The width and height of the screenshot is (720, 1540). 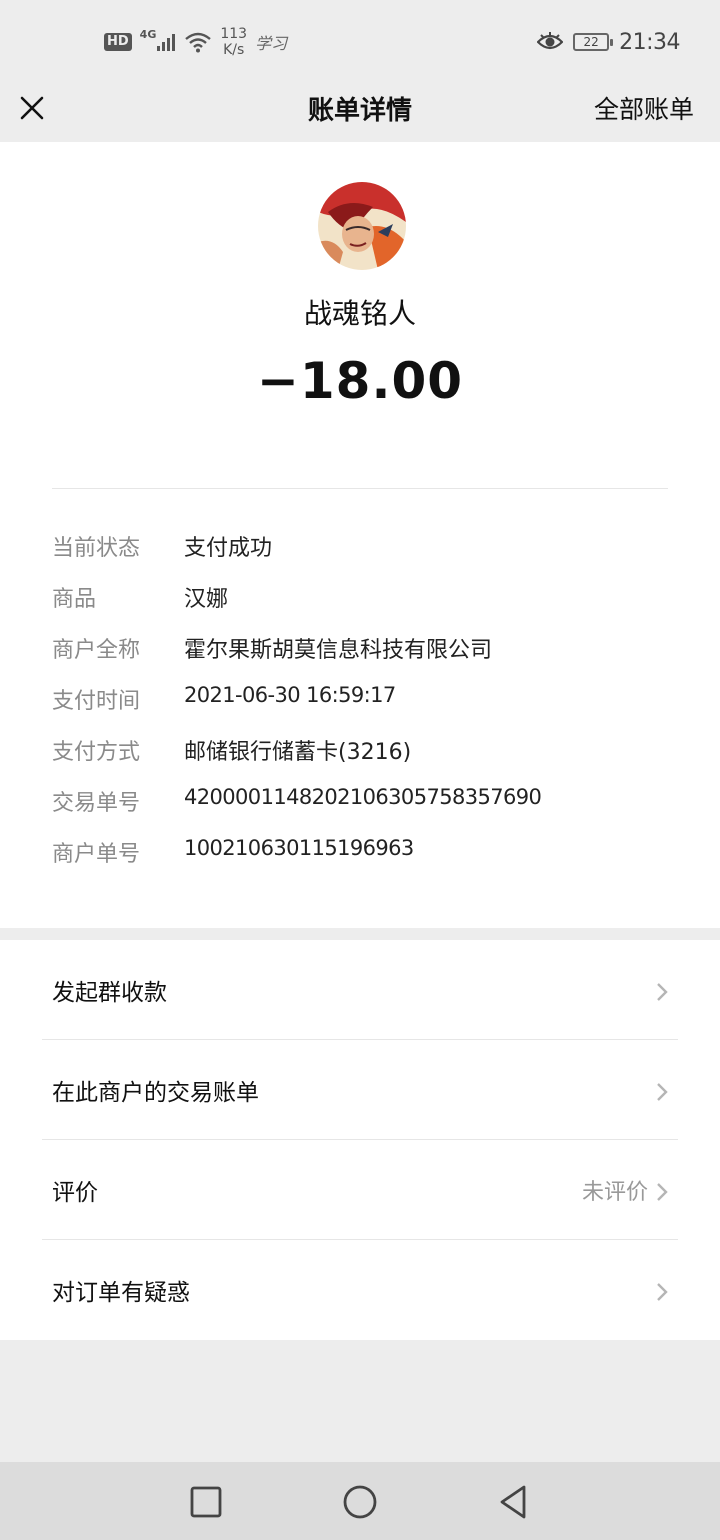 What do you see at coordinates (360, 111) in the screenshot?
I see `nav-bar: 账单详情 全部账单` at bounding box center [360, 111].